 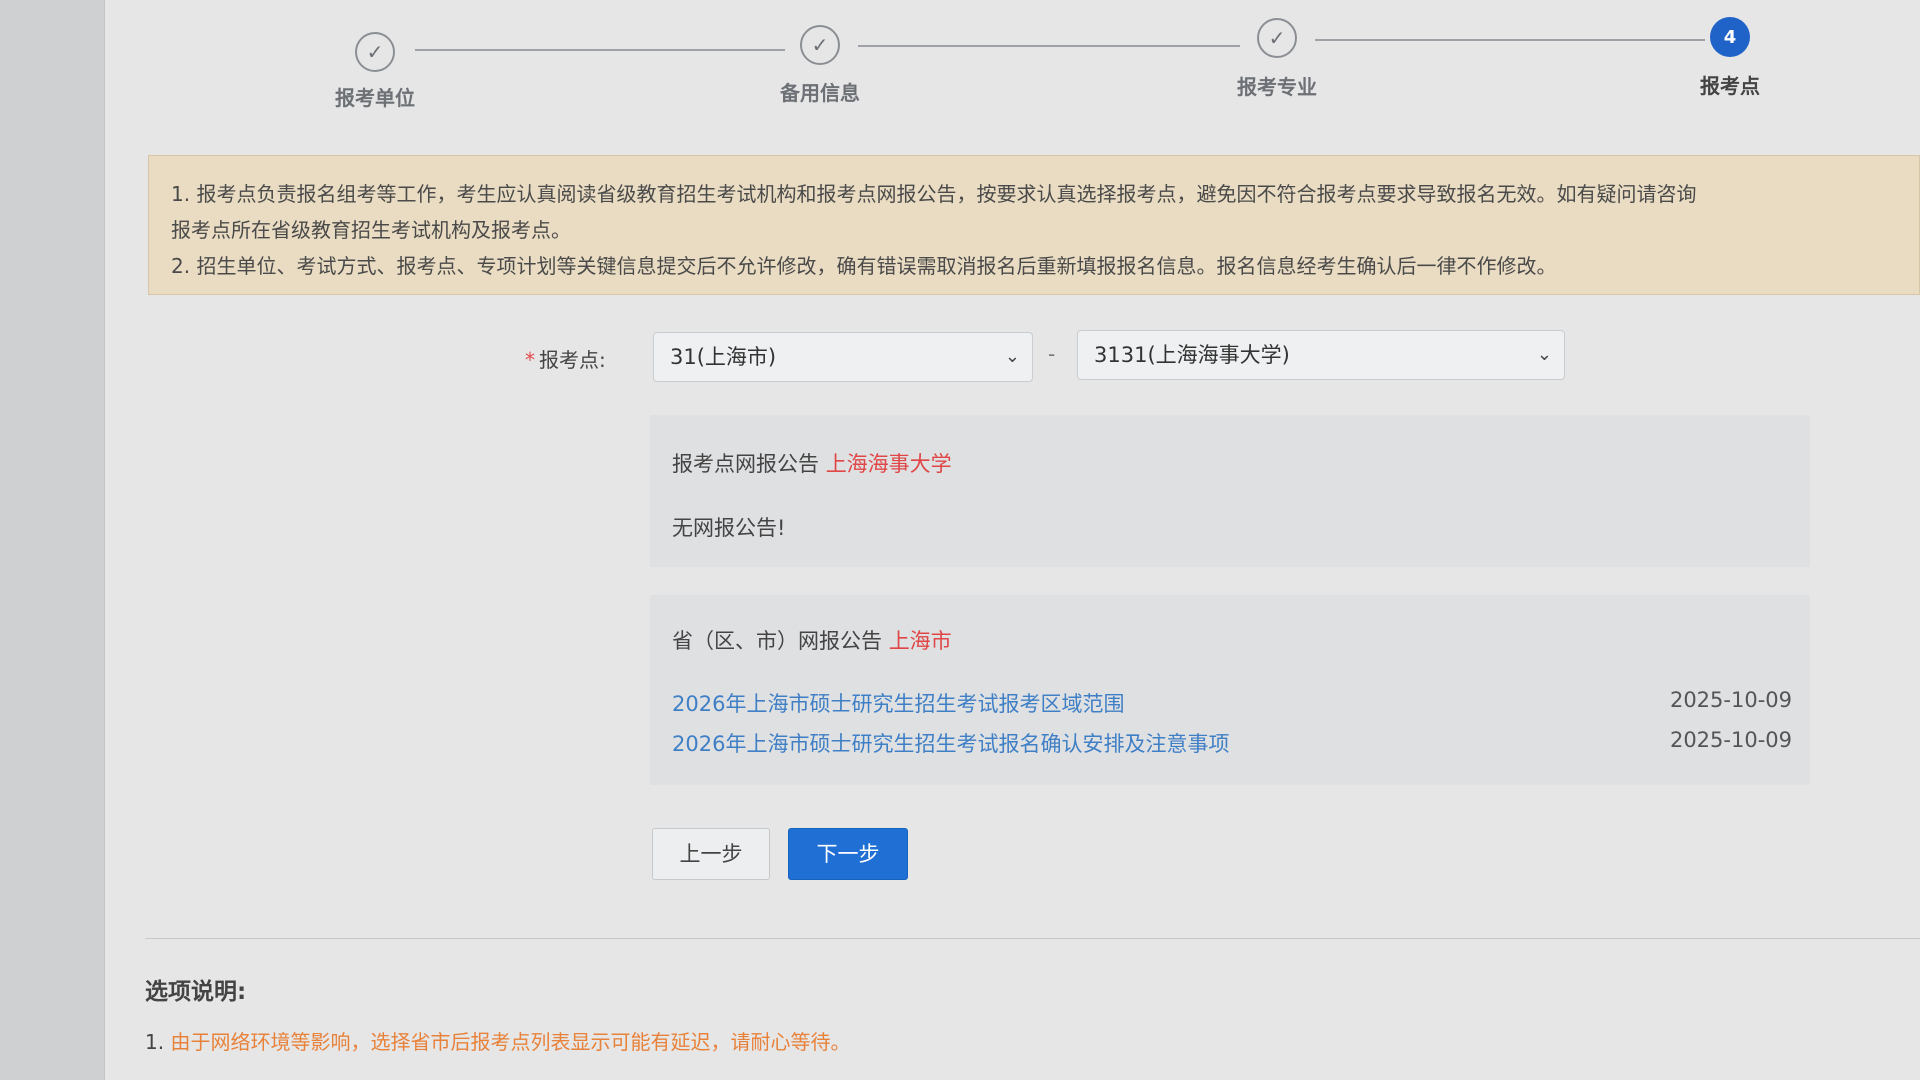 I want to click on province-select: 31(上海市) ⌄, so click(x=843, y=357).